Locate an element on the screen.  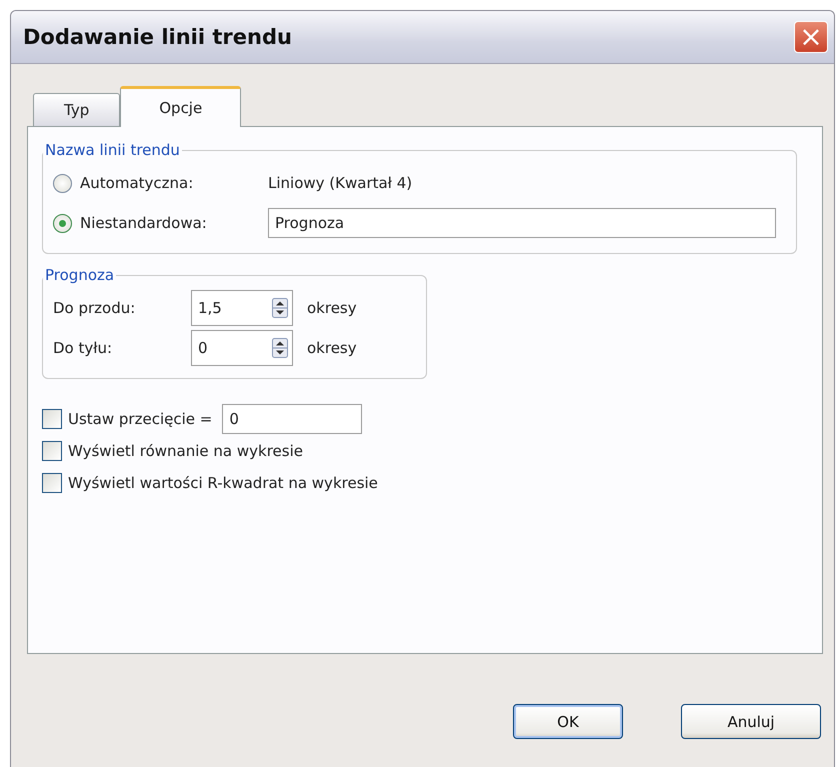
radio-label: Niestandardowa: is located at coordinates (144, 223).